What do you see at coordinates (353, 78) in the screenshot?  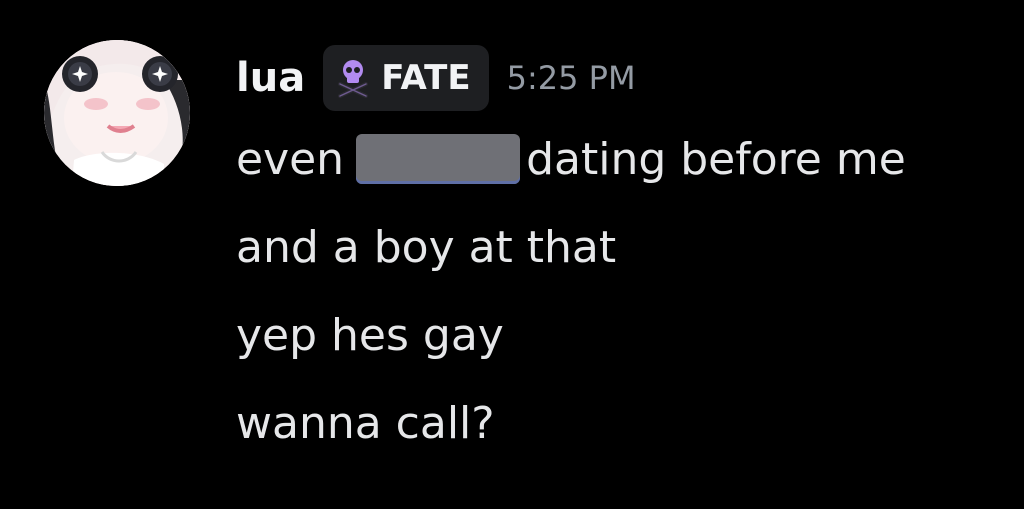 I see `skull-crossbones-icon` at bounding box center [353, 78].